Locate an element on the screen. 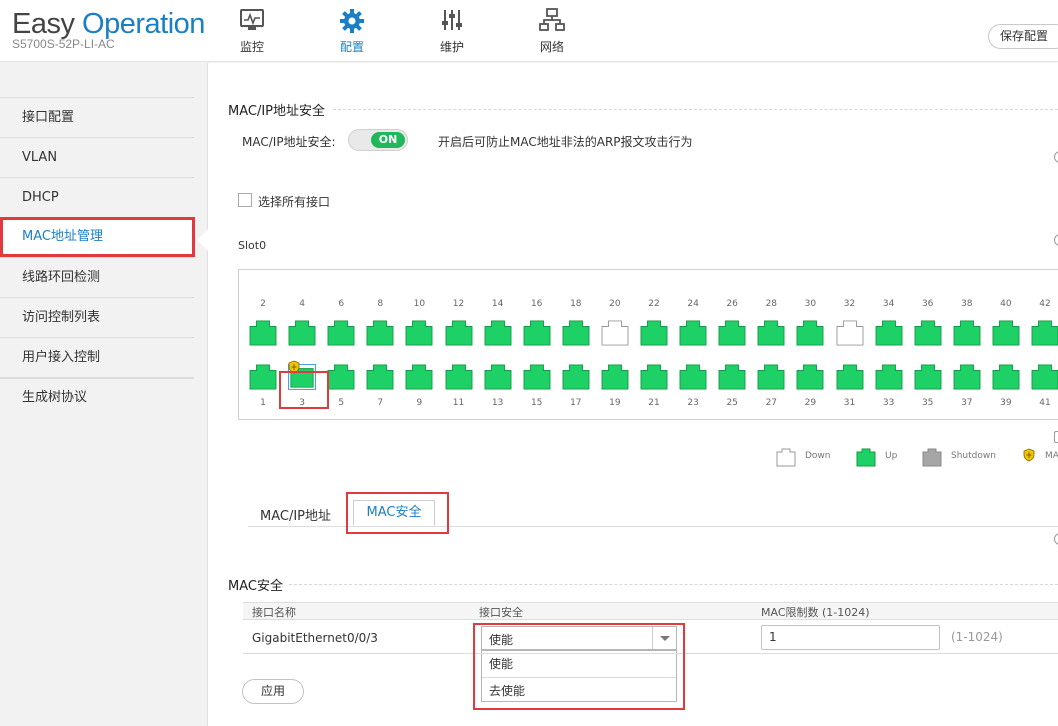 This screenshot has height=726, width=1058. slot-label: Slot0 is located at coordinates (252, 245).